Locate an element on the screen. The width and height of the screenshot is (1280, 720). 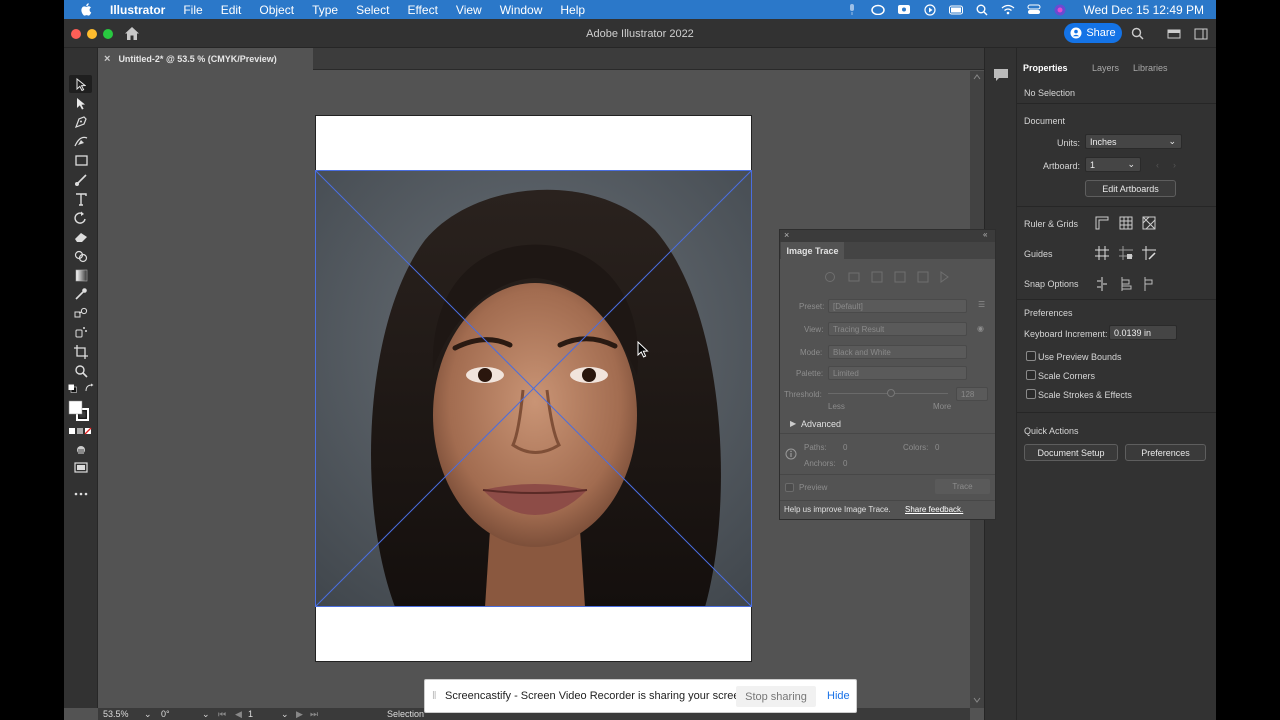
view-select: Tracing Result is located at coordinates (897, 329).